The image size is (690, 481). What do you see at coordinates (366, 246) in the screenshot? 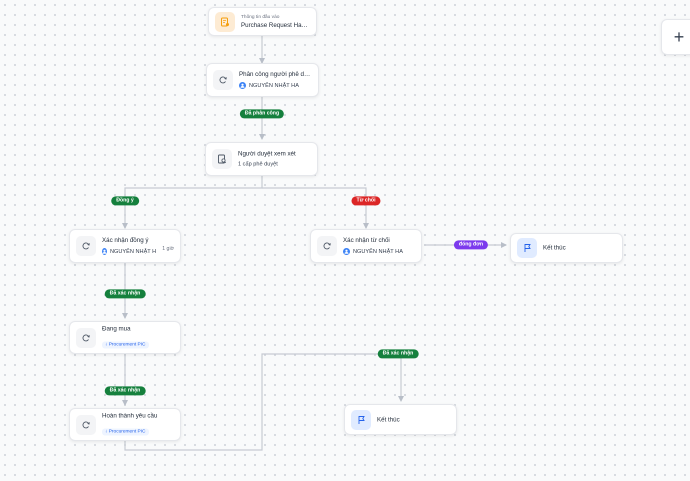
I see `node-confirm-reject: Xác nhận từ chối NGUYỄN NHẬT HA` at bounding box center [366, 246].